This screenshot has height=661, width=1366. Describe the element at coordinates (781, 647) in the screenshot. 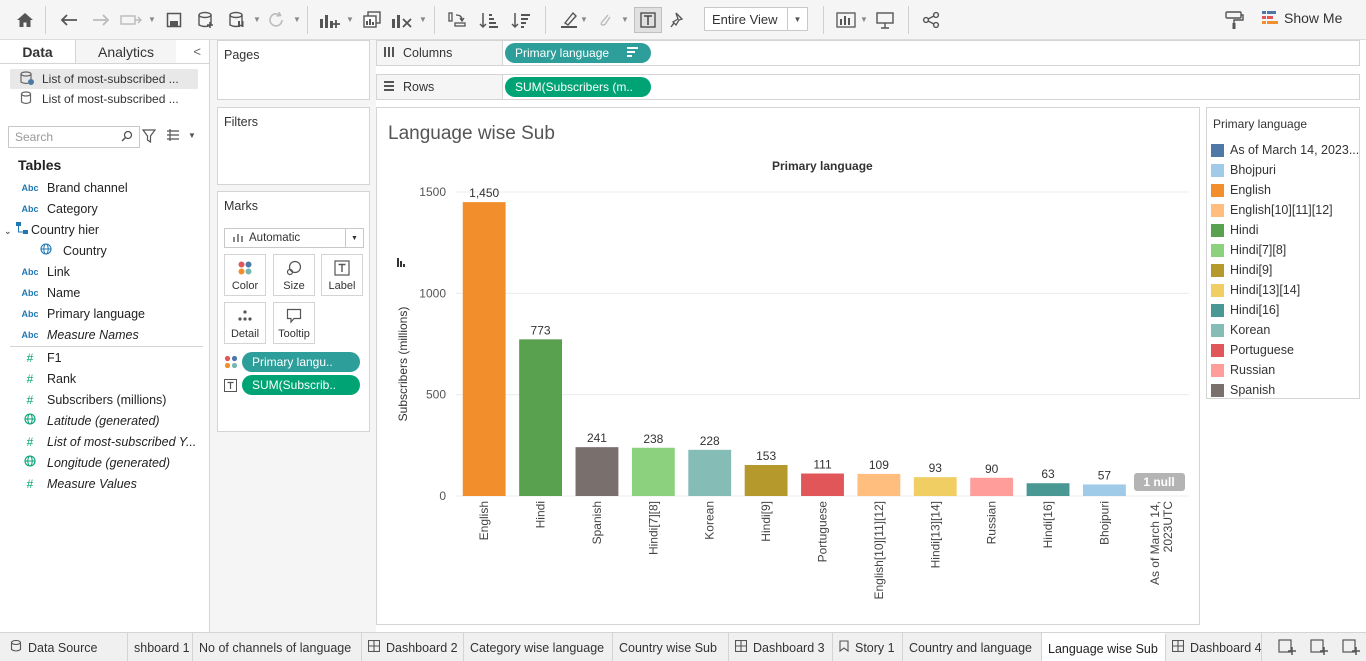

I see `sheet-tab: Dashboard 3` at that location.